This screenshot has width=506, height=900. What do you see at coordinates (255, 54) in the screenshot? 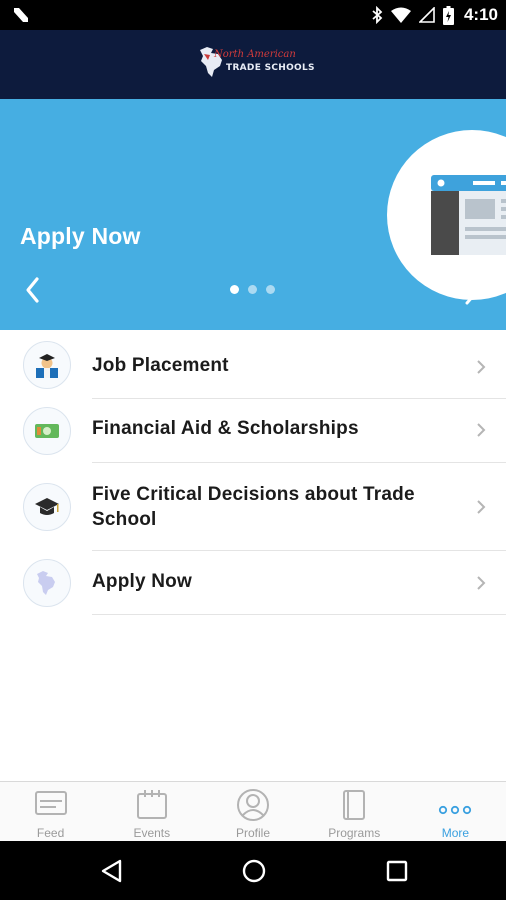
I see `logo-text-line1: North American` at bounding box center [255, 54].